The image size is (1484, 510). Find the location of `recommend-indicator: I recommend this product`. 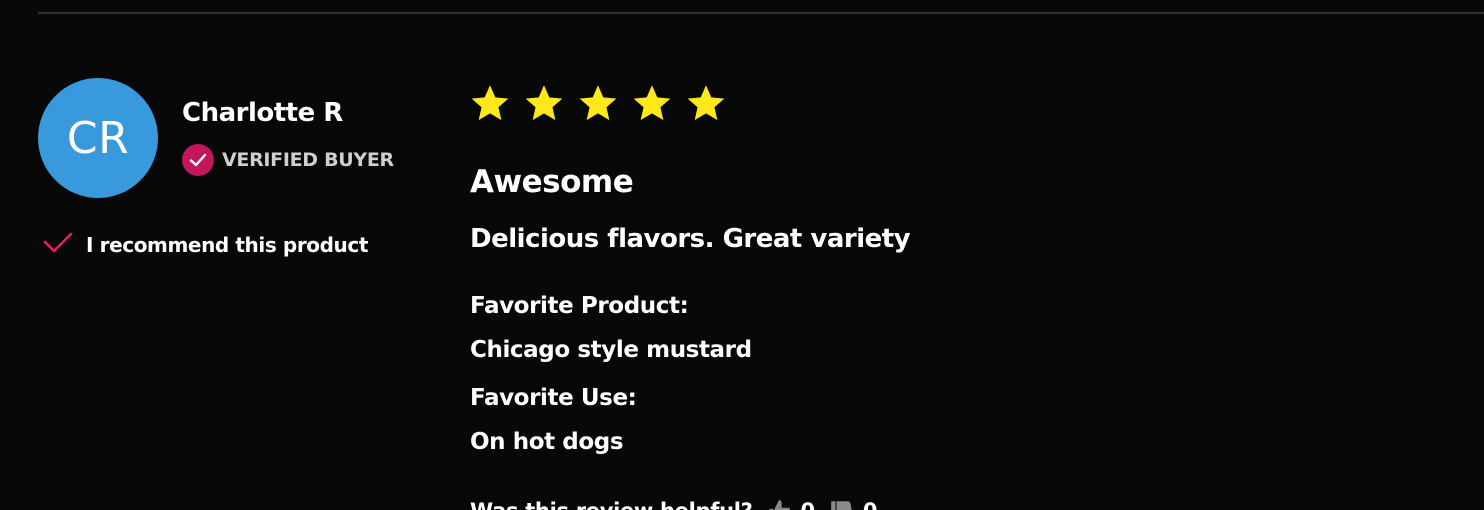

recommend-indicator: I recommend this product is located at coordinates (205, 244).